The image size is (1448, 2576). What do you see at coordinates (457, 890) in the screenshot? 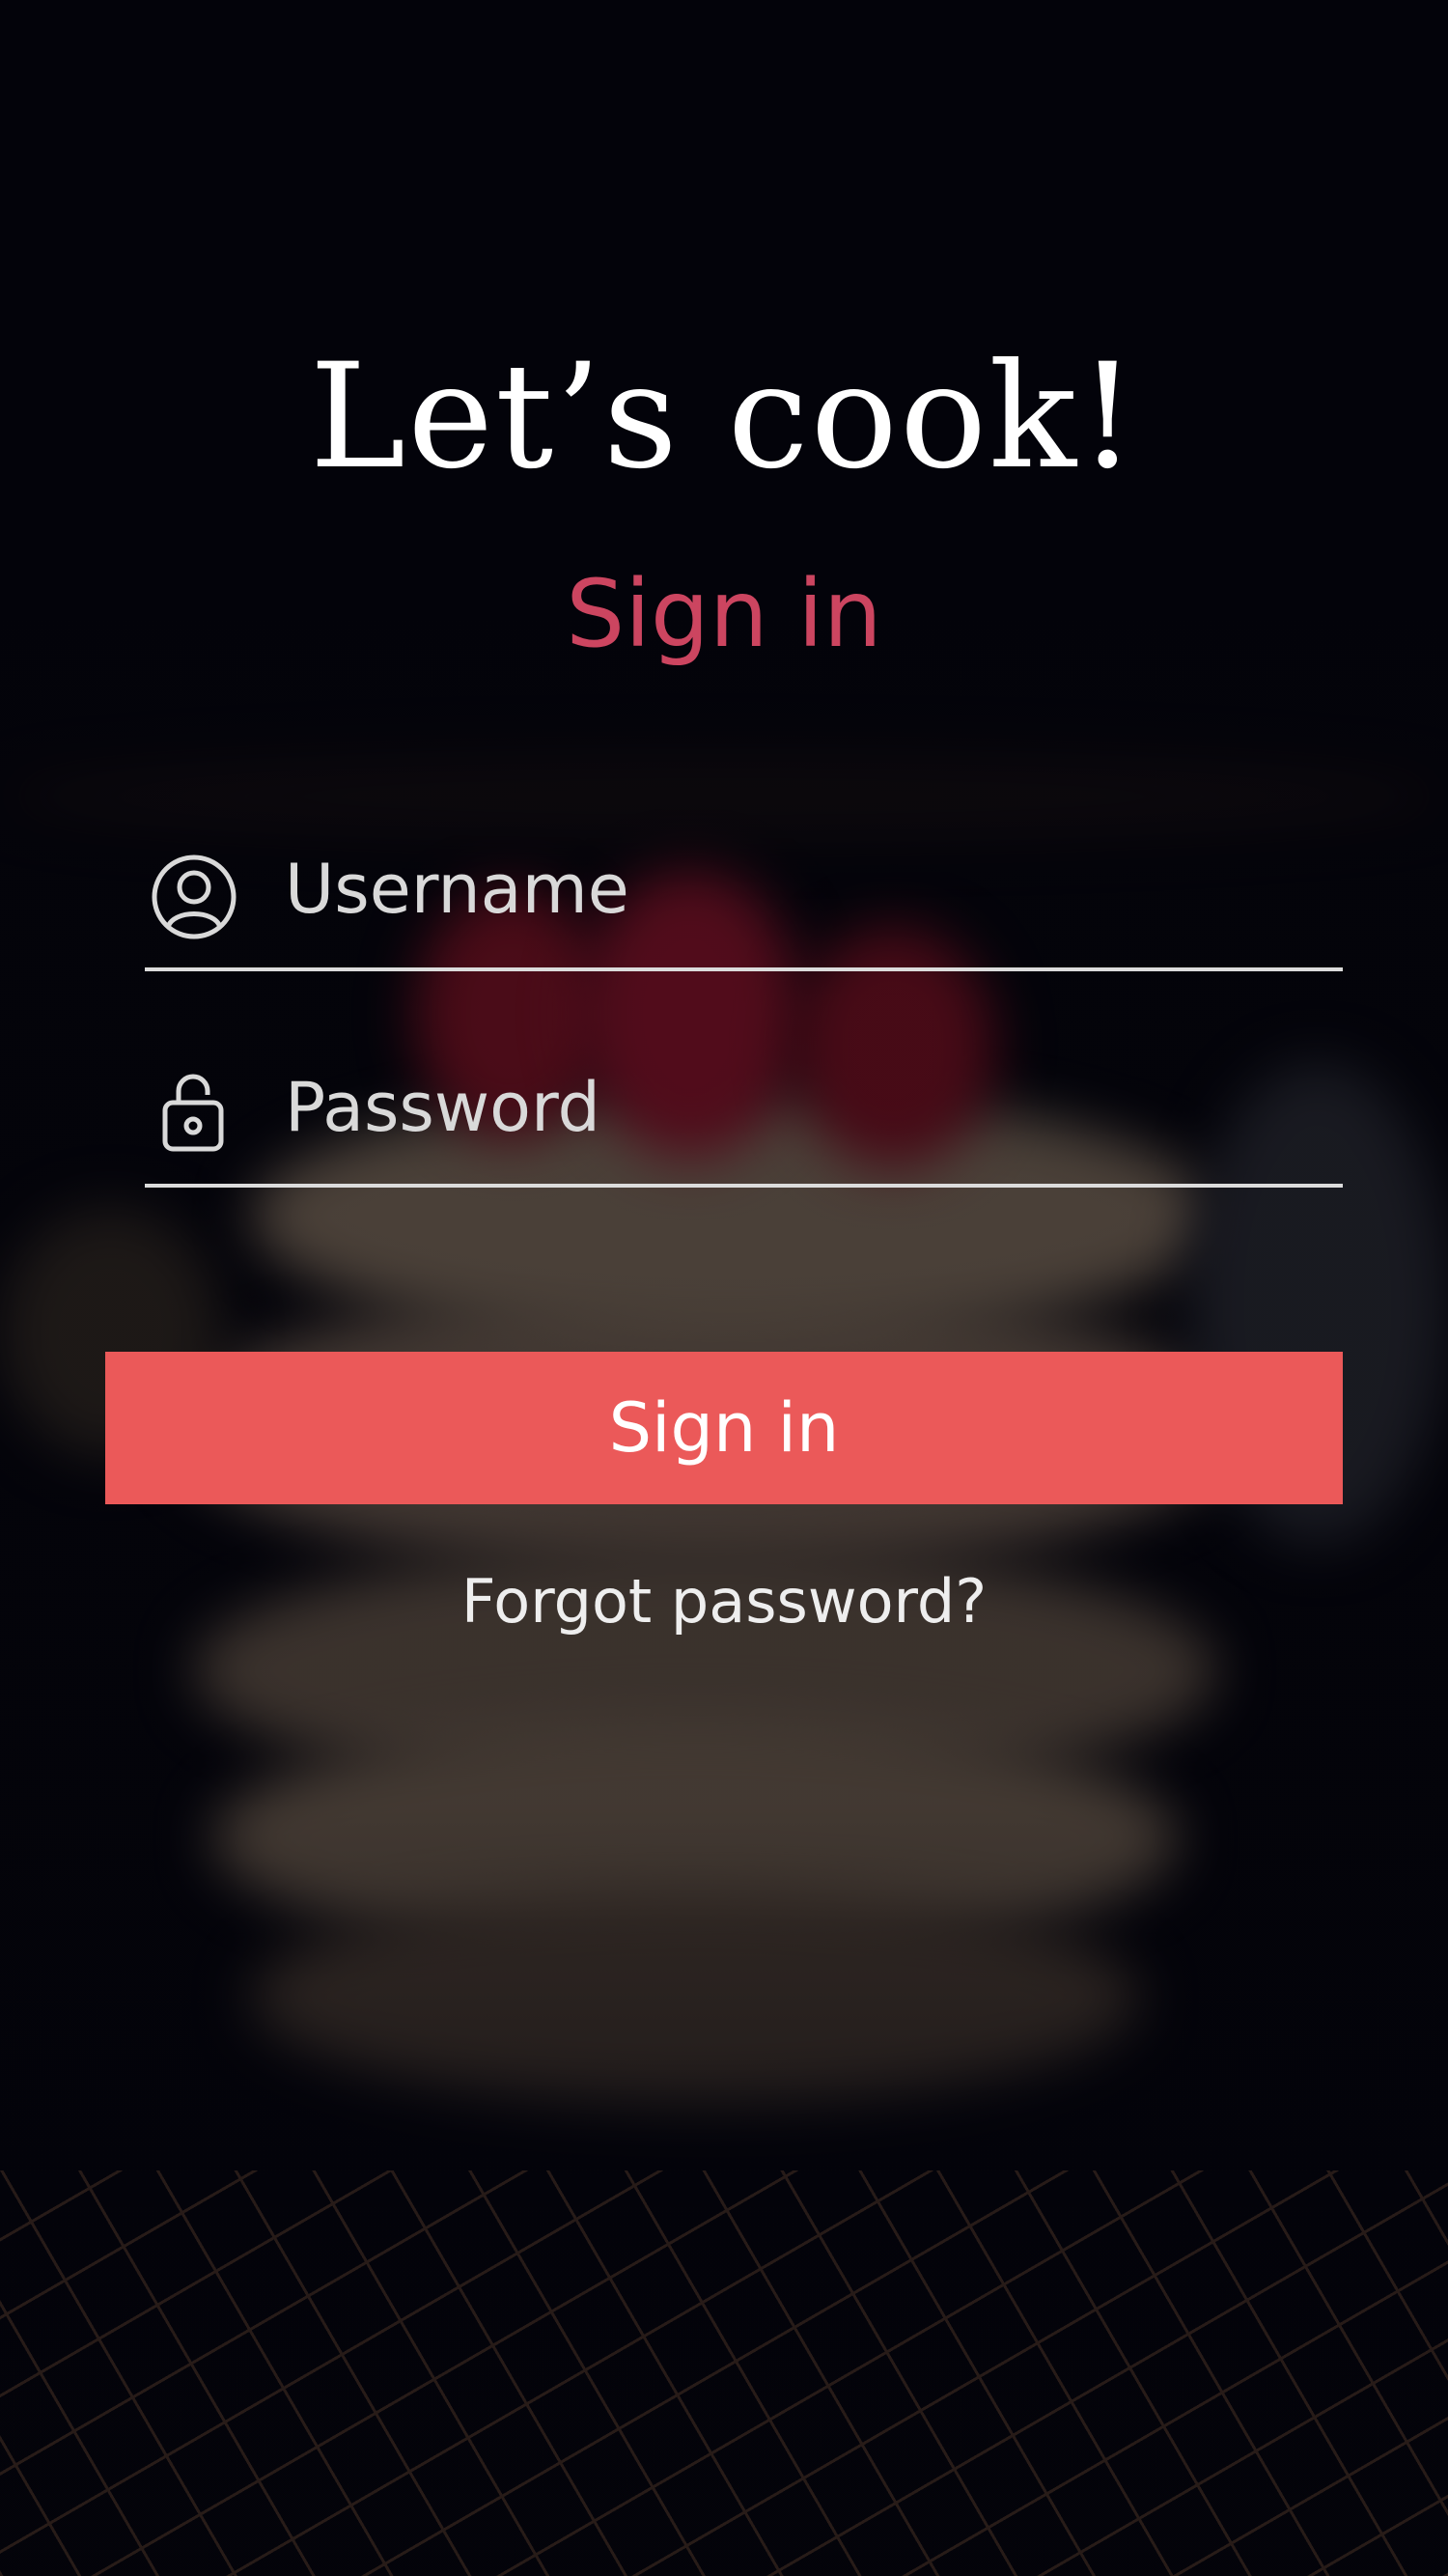
I see `username-placeholder: Username` at bounding box center [457, 890].